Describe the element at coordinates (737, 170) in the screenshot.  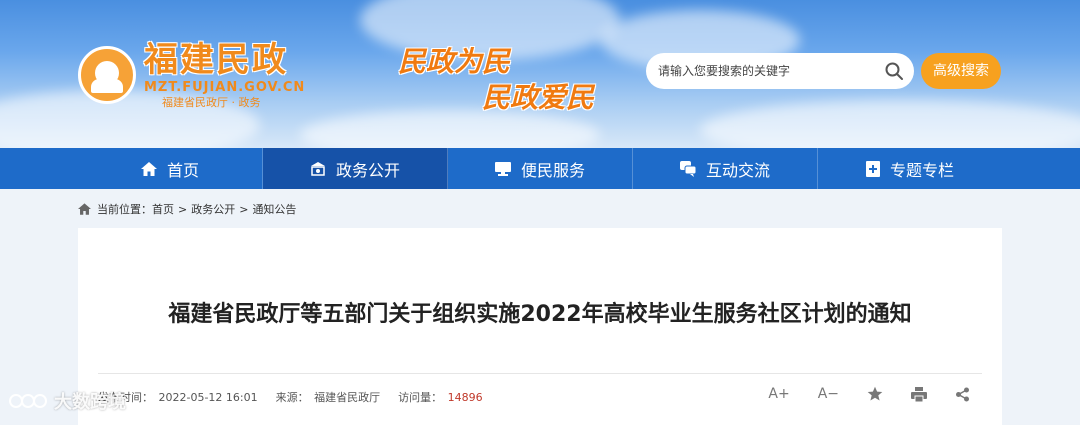
I see `nav-item-label: 互动交流` at that location.